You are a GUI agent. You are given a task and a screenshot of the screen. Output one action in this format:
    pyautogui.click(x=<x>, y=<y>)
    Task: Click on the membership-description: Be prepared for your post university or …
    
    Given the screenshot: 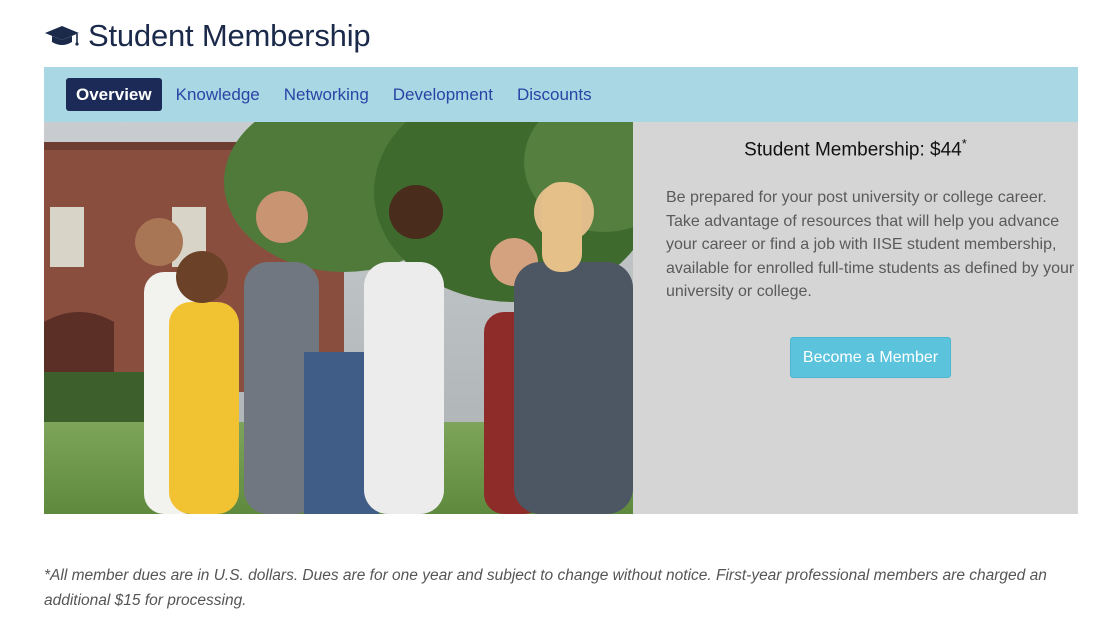 What is the action you would take?
    pyautogui.click(x=870, y=244)
    